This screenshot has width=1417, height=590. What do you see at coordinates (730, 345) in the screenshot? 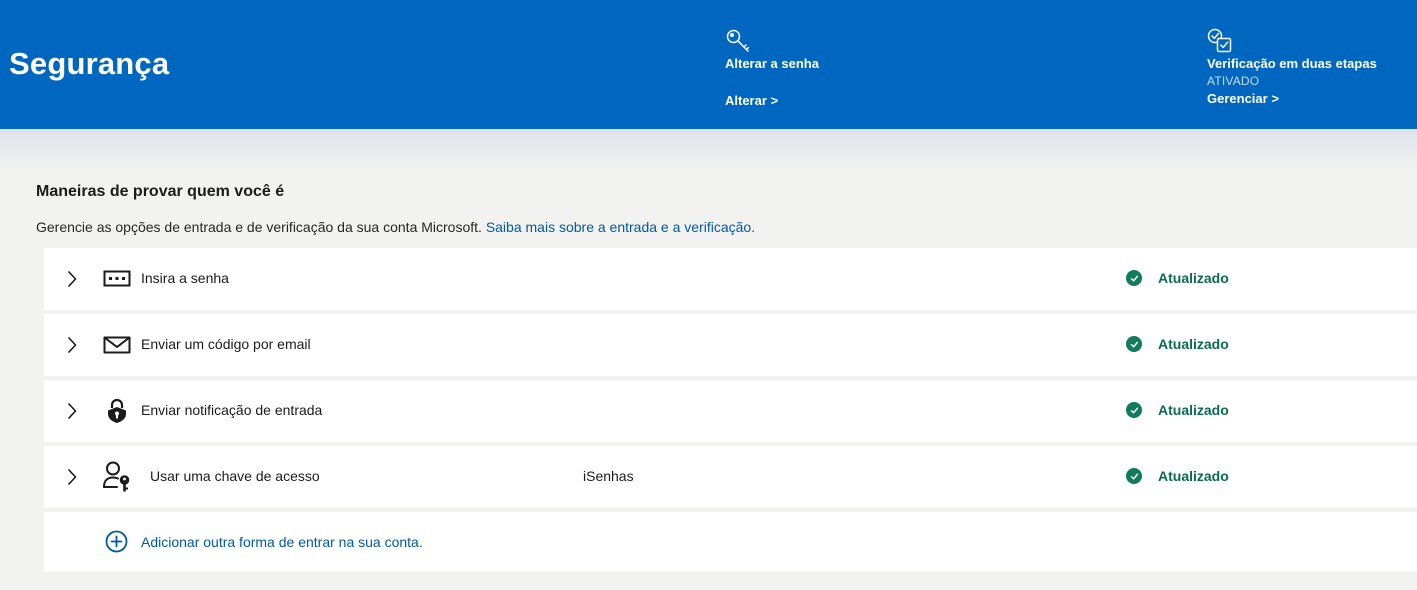
I see `method-row-email: Enviar um código por email Atualizado` at bounding box center [730, 345].